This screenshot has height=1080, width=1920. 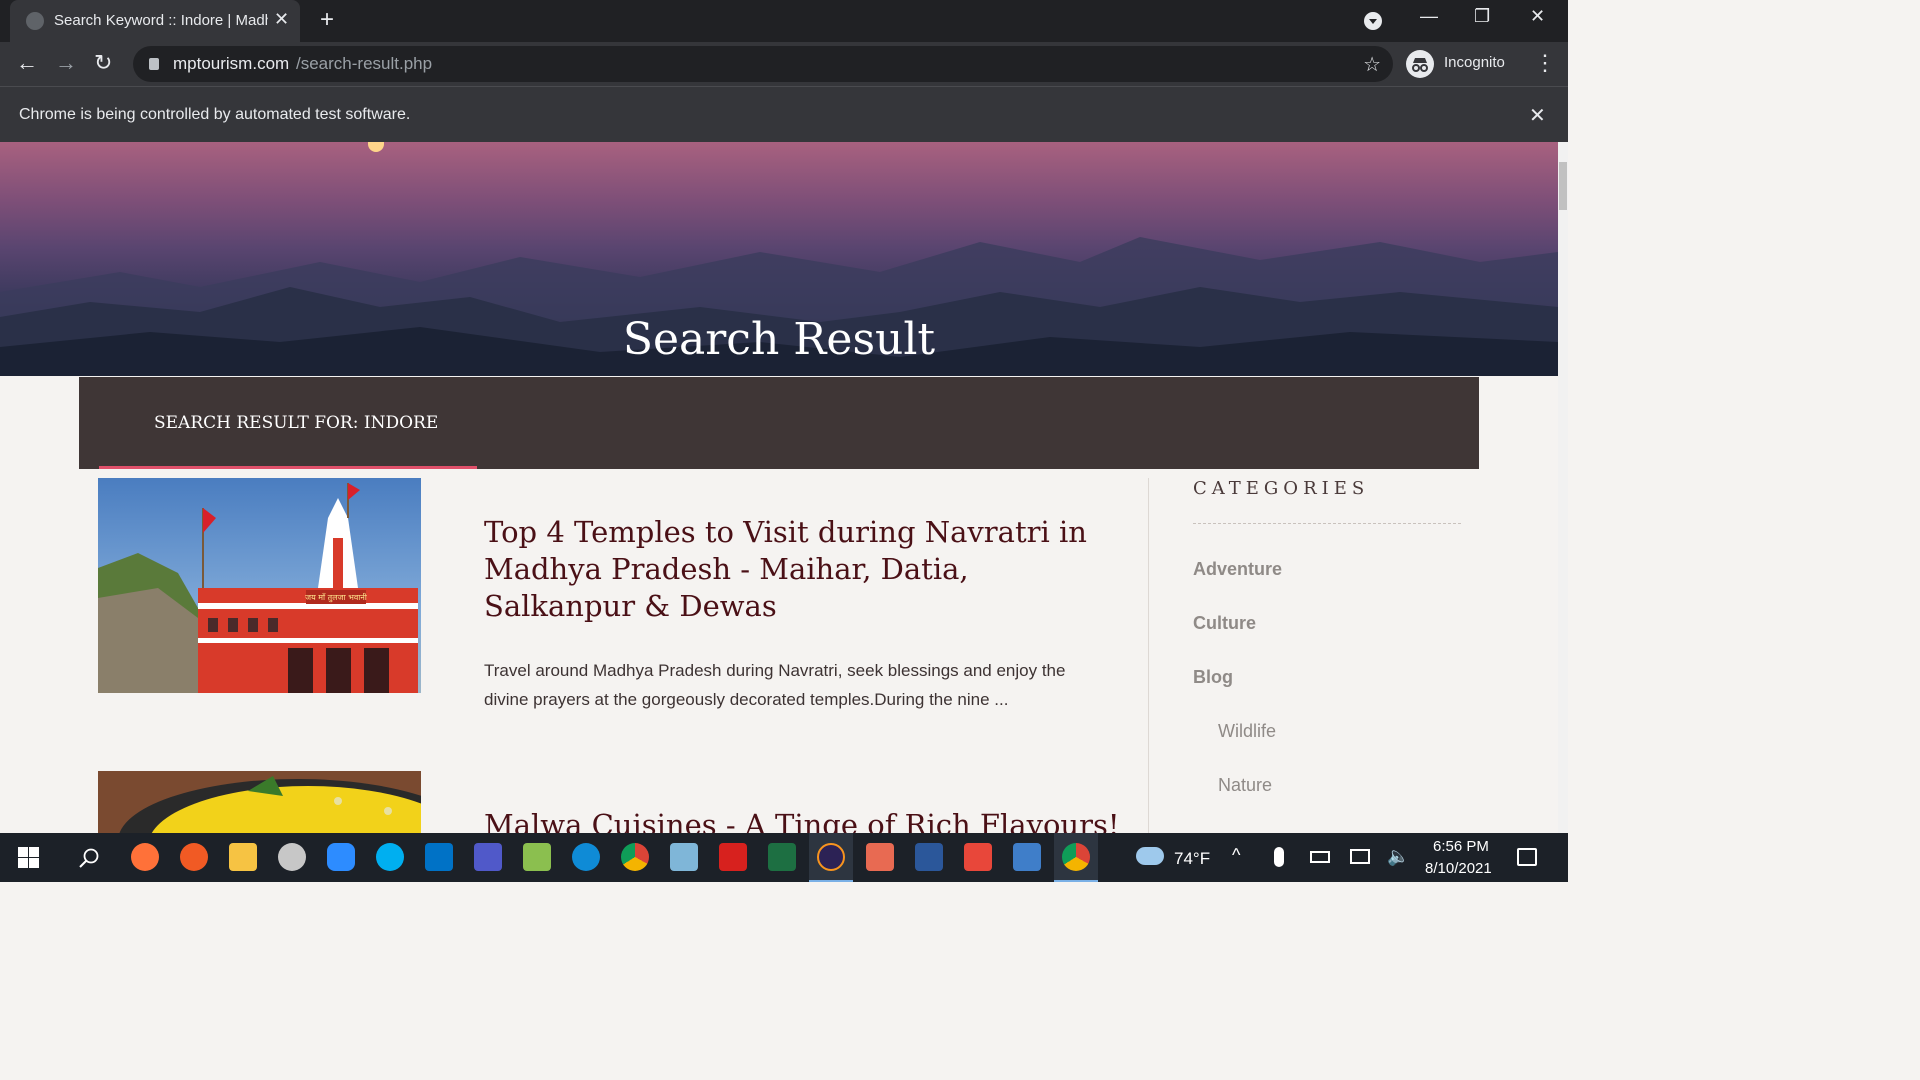 I want to click on clock-date: 8/10/2021, so click(x=1458, y=868).